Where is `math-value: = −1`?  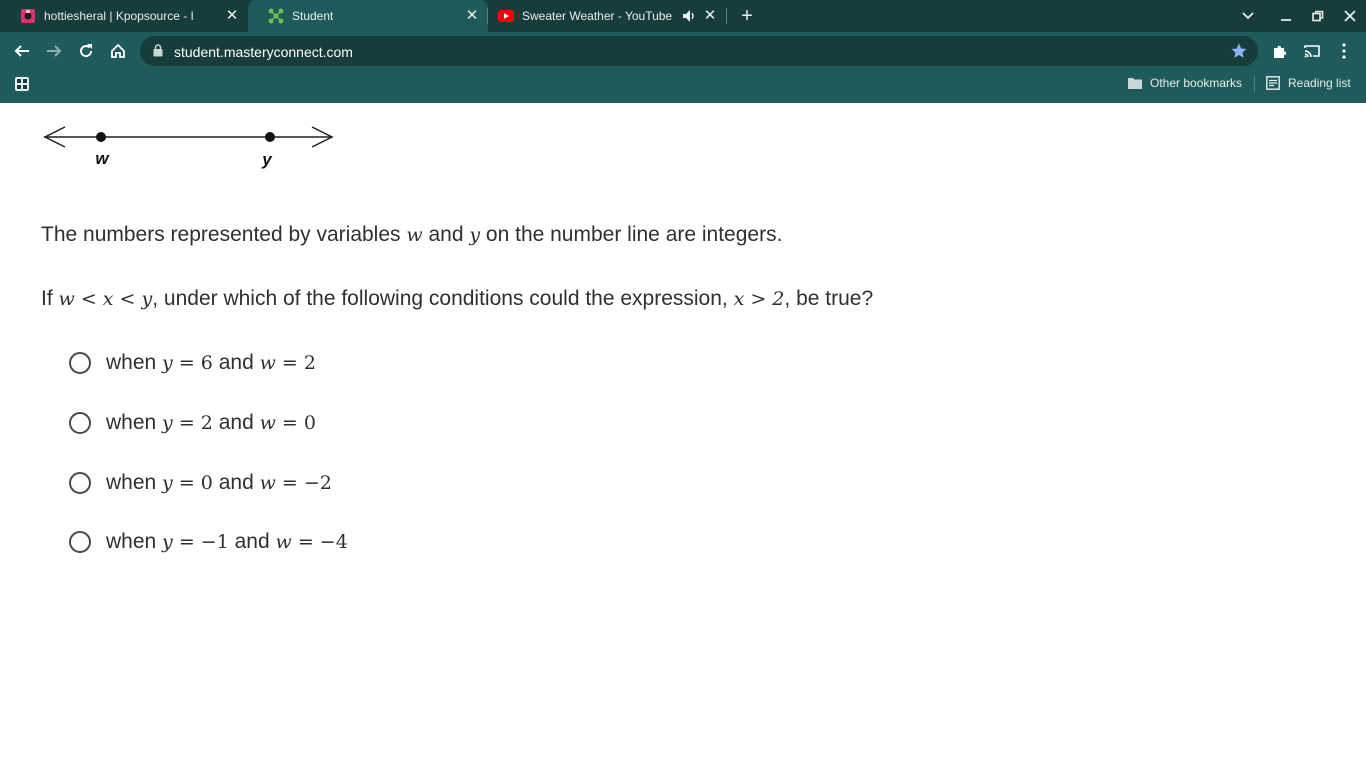
math-value: = −1 is located at coordinates (200, 542).